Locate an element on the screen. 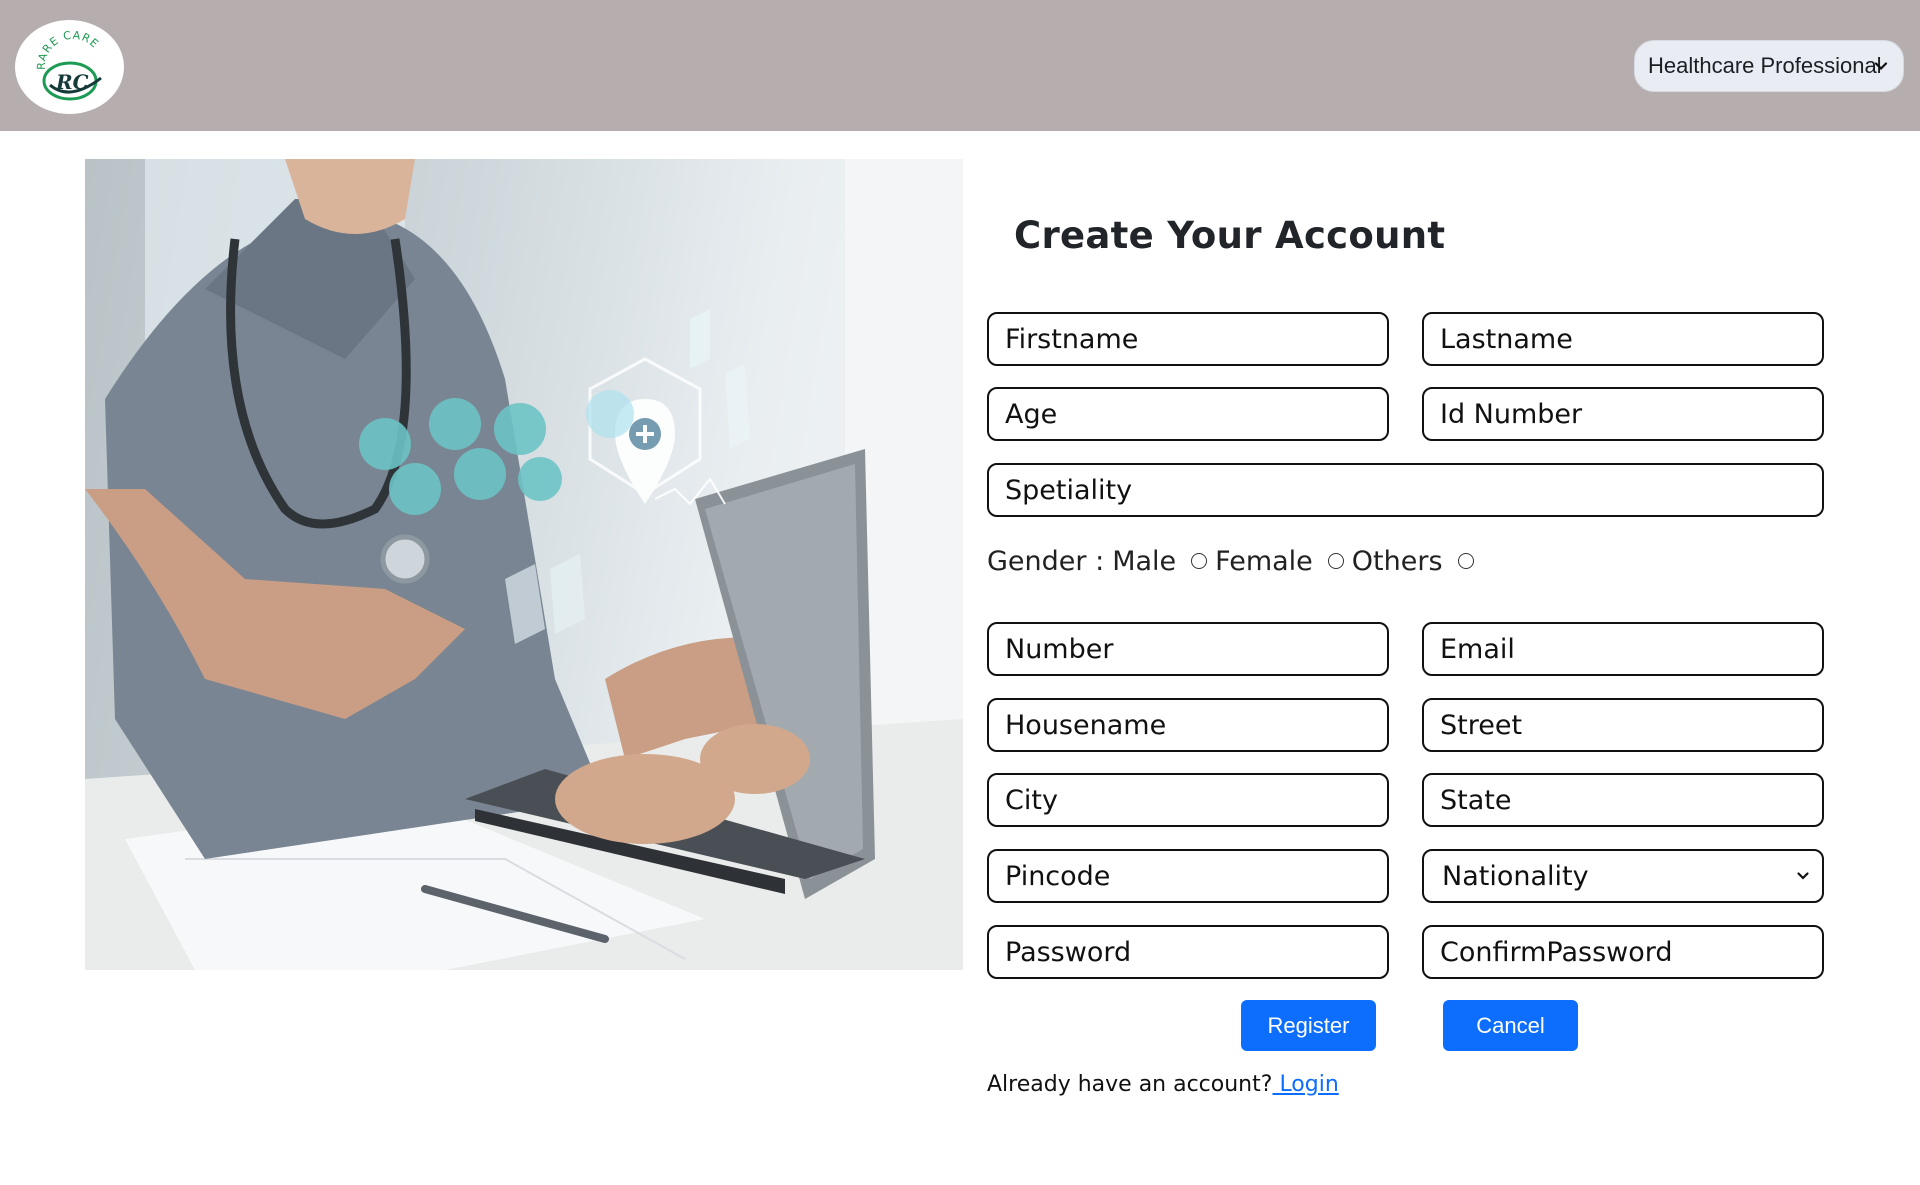 This screenshot has height=1185, width=1920. pincode-input is located at coordinates (1188, 876).